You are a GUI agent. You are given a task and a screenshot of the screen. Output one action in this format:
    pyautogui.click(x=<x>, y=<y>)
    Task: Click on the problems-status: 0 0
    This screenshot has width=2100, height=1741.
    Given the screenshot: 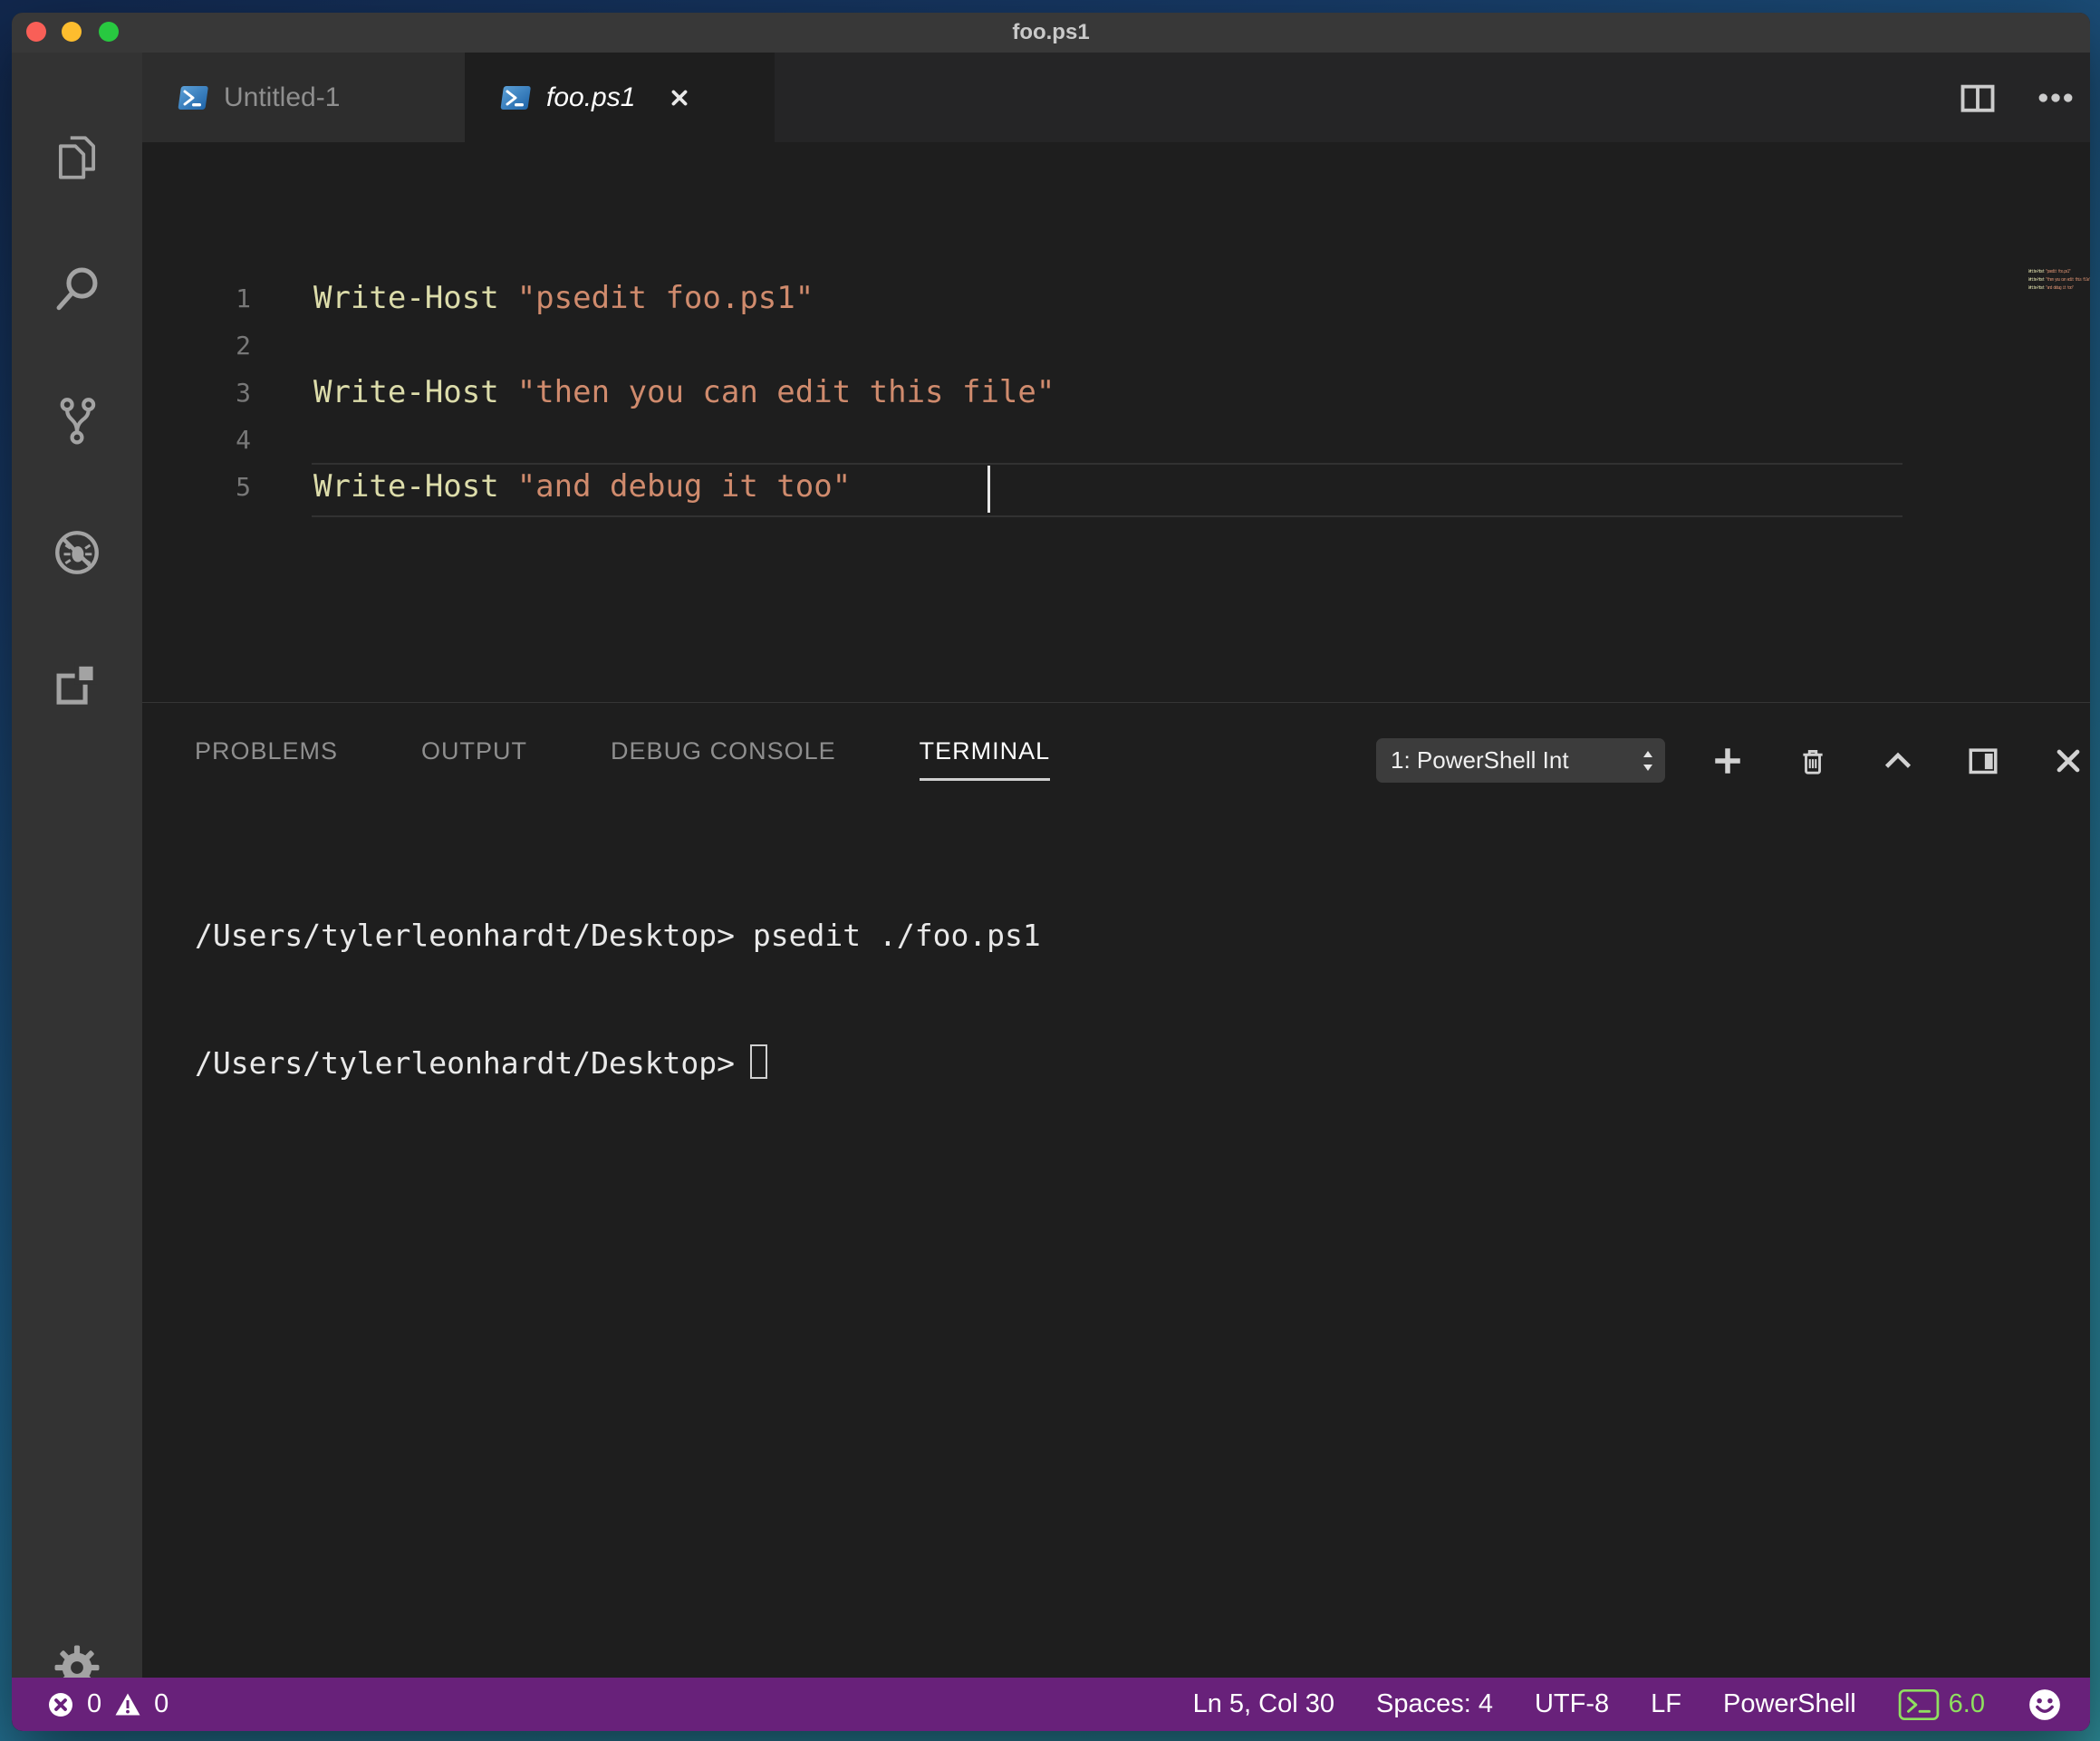 What is the action you would take?
    pyautogui.click(x=107, y=1704)
    